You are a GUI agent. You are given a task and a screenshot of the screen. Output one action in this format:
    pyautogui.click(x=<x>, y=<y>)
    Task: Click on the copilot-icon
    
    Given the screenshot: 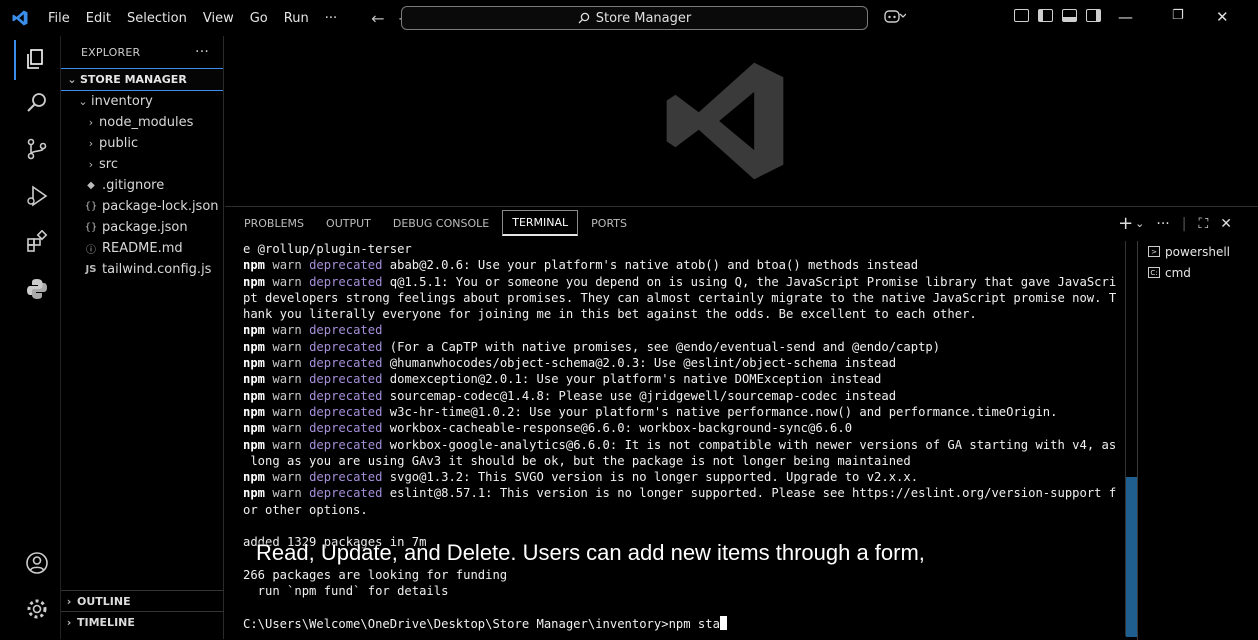 What is the action you would take?
    pyautogui.click(x=895, y=18)
    